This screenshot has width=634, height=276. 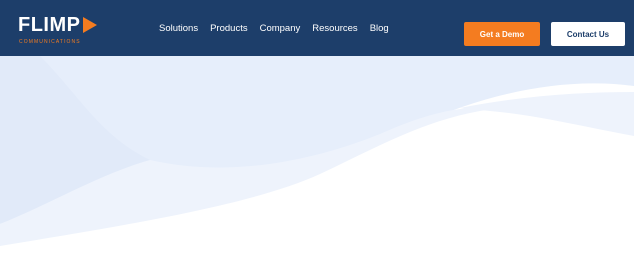 I want to click on nav-link-resources: Resources, so click(x=334, y=28).